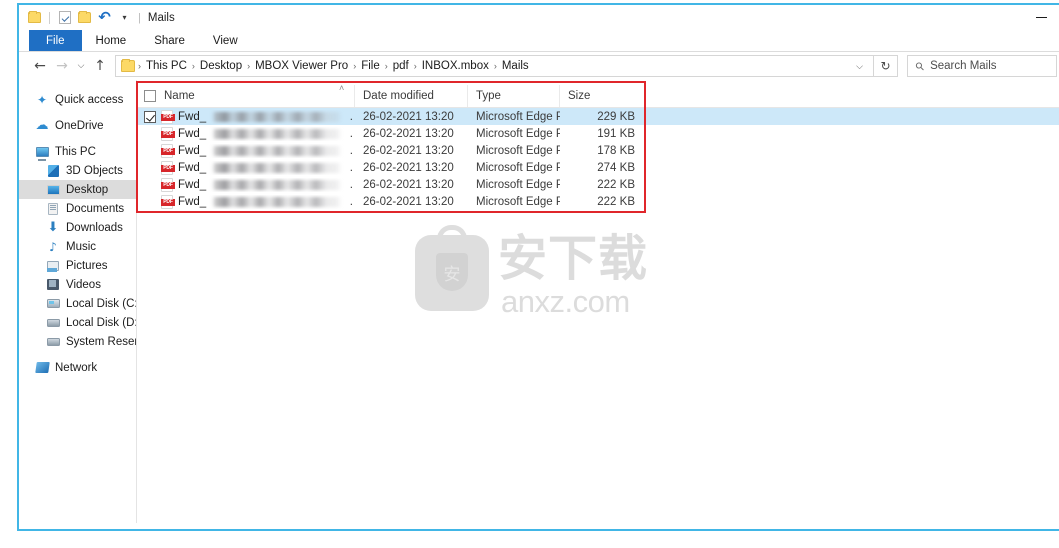 This screenshot has height=548, width=1059. What do you see at coordinates (886, 66) in the screenshot?
I see `refresh-button: ↻` at bounding box center [886, 66].